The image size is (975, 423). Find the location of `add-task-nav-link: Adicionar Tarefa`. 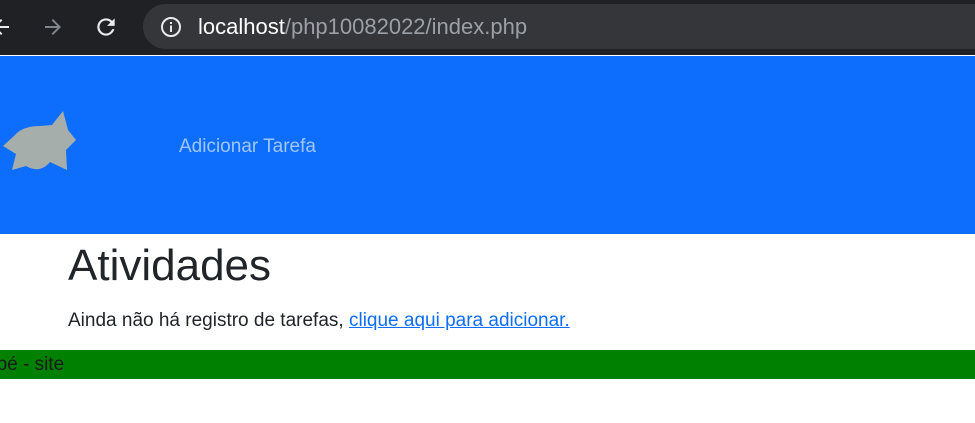

add-task-nav-link: Adicionar Tarefa is located at coordinates (247, 147).